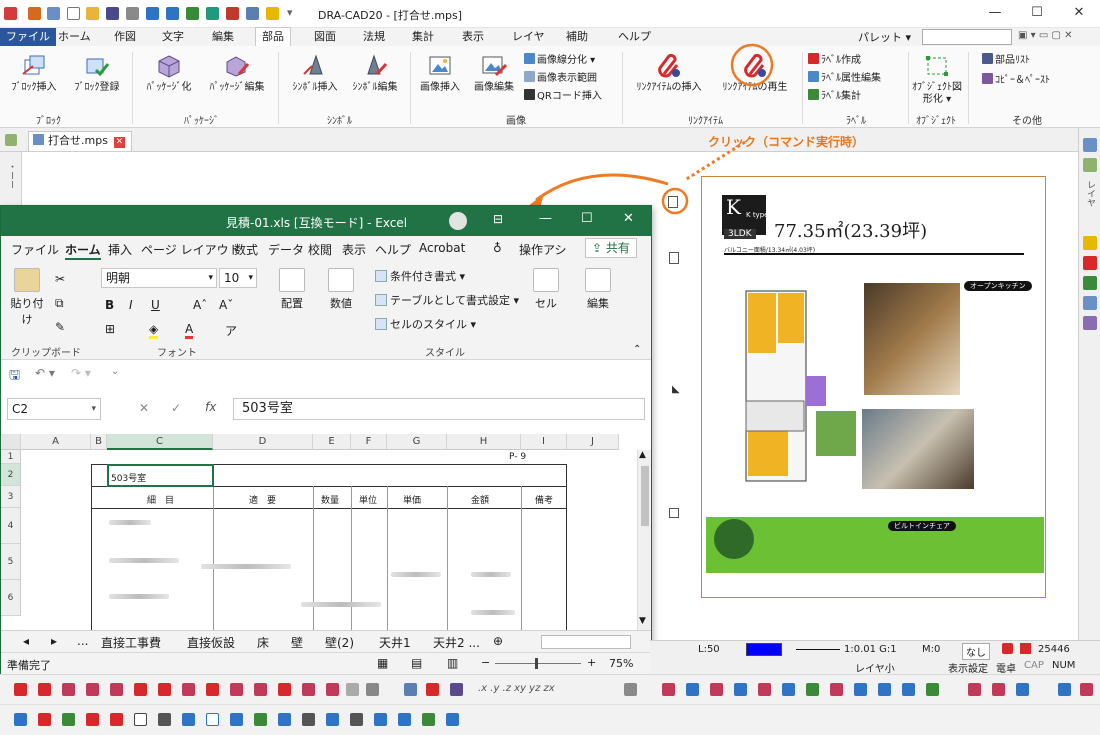  What do you see at coordinates (484, 442) in the screenshot?
I see `column-header: H` at bounding box center [484, 442].